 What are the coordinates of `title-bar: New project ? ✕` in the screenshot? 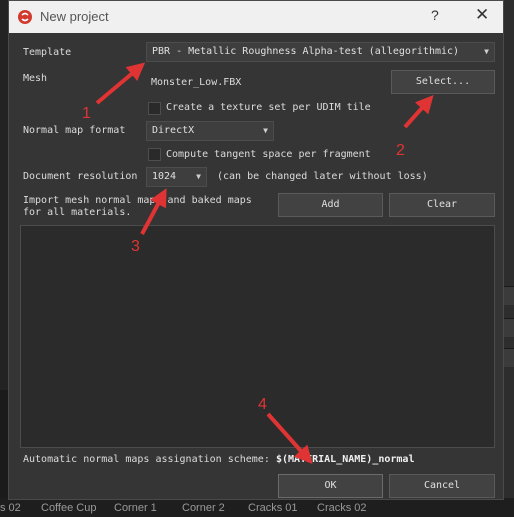 It's located at (256, 17).